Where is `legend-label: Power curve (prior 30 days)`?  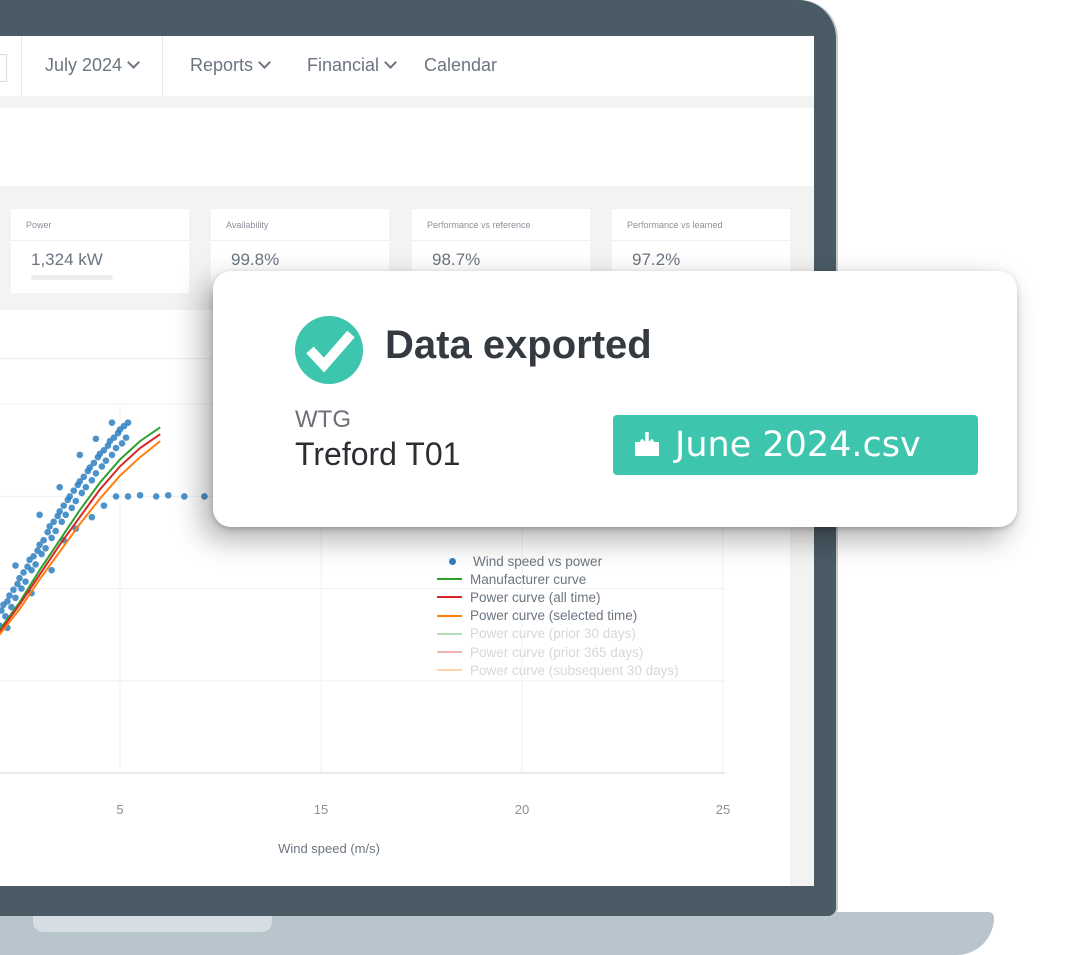 legend-label: Power curve (prior 30 days) is located at coordinates (553, 634).